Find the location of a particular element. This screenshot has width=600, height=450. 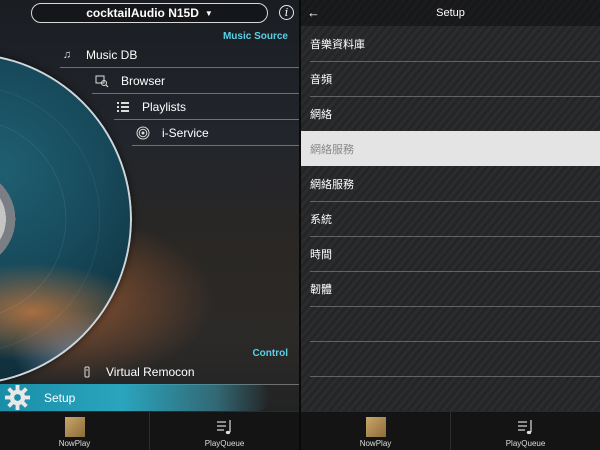

menu-item-virtual-remocon: Virtual Remocon is located at coordinates (137, 372).